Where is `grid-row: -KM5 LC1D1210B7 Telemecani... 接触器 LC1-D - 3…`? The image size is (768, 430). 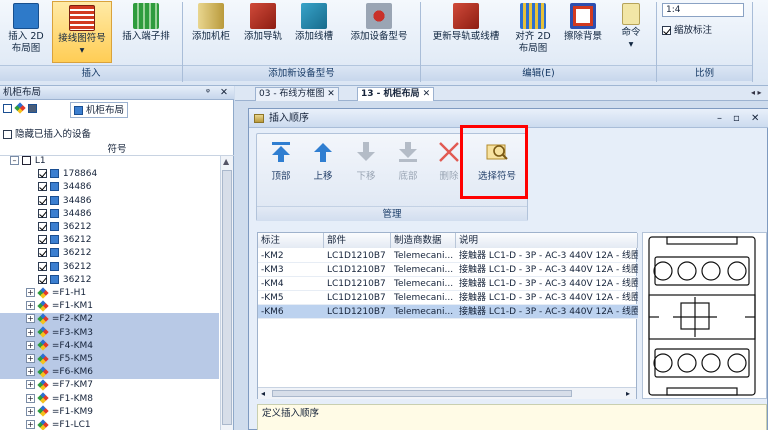 grid-row: -KM5 LC1D1210B7 Telemecani... 接触器 LC1-D - 3… is located at coordinates (448, 298).